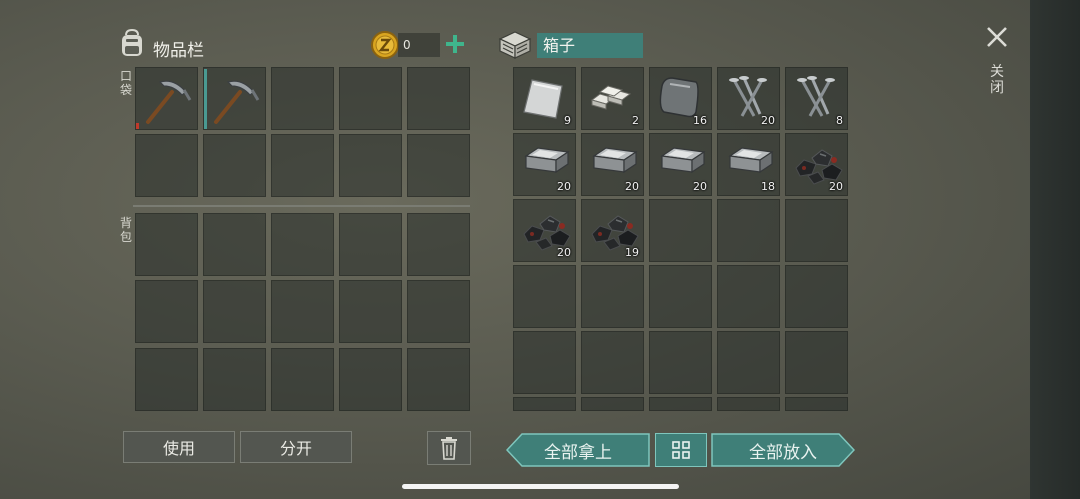  I want to click on close-button: 关闭, so click(998, 62).